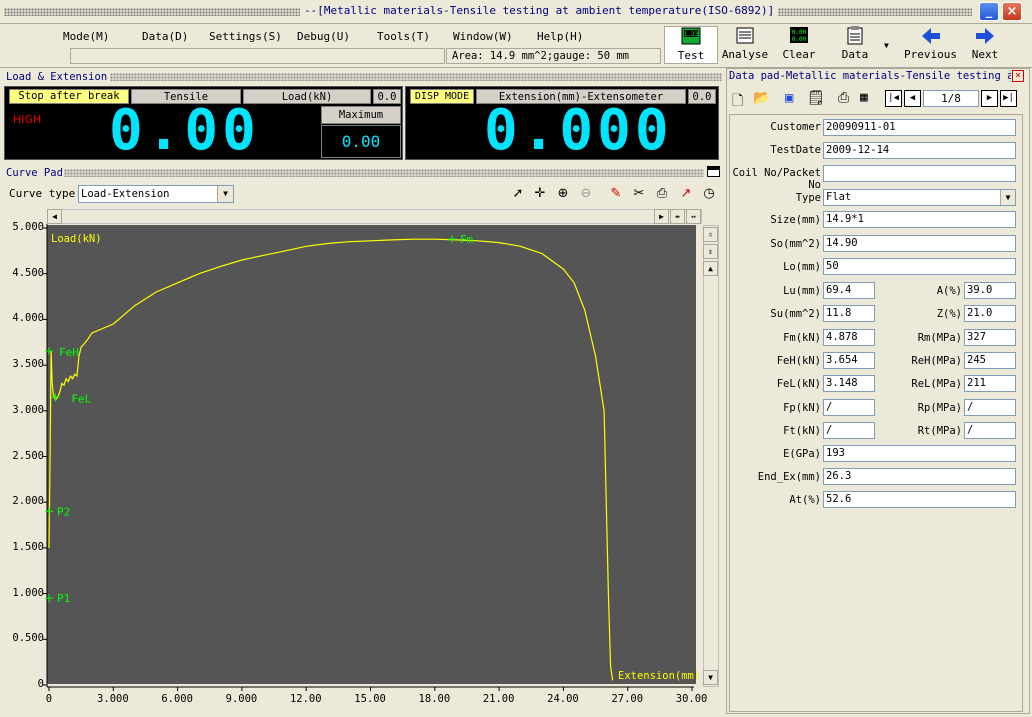  I want to click on pair-label-left: FeH(kN), so click(798, 361).